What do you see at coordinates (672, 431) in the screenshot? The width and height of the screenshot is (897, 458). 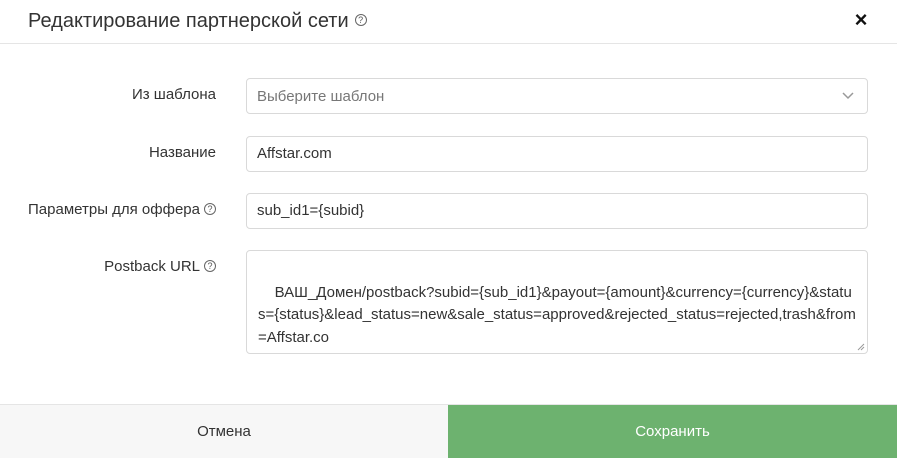 I see `save-button: Сохранить` at bounding box center [672, 431].